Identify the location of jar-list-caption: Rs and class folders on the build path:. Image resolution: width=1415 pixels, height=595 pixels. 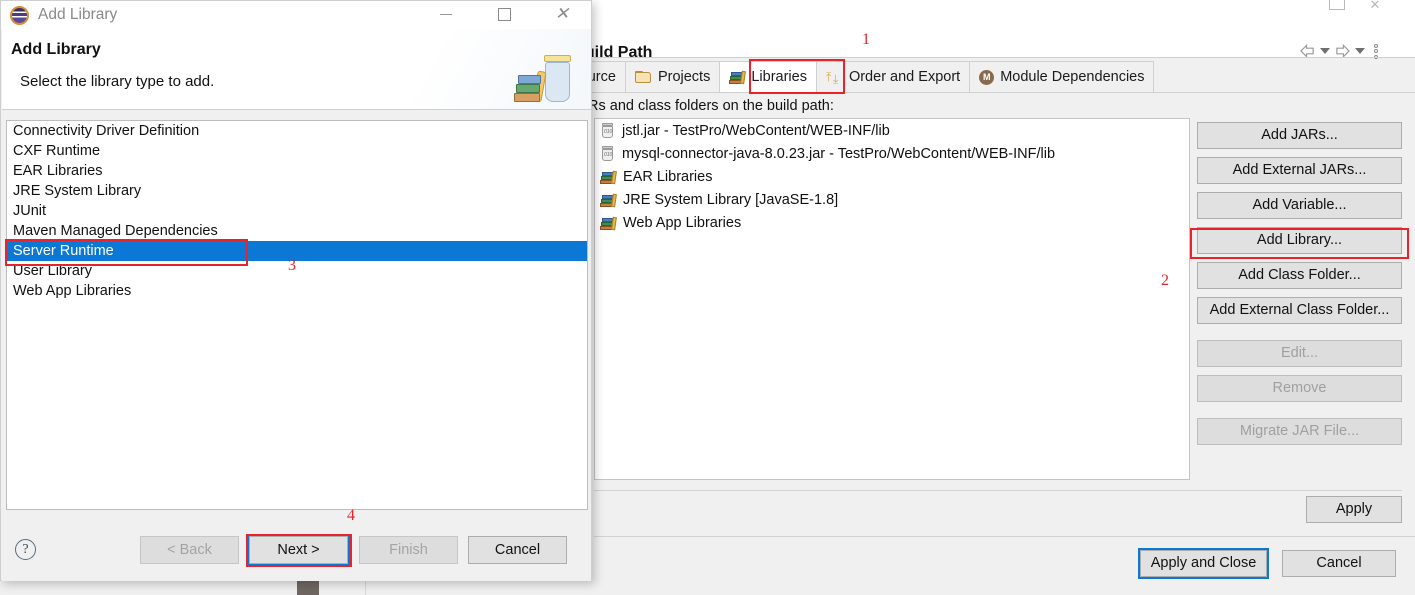
(711, 106).